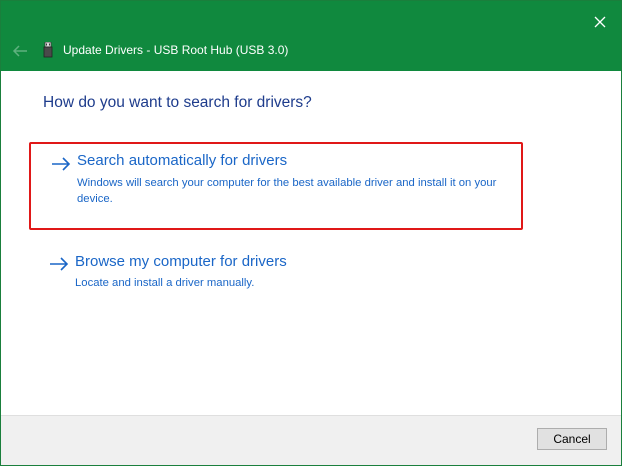 The image size is (622, 466). Describe the element at coordinates (182, 160) in the screenshot. I see `option-title: Search automatically for drivers` at that location.